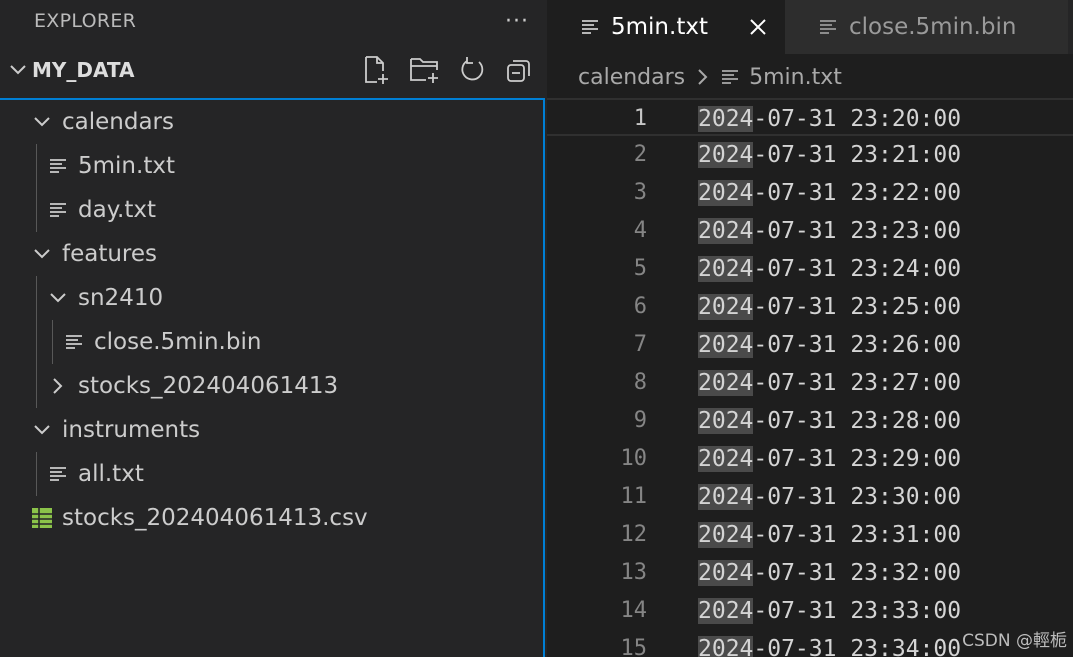 This screenshot has height=657, width=1073. What do you see at coordinates (473, 70) in the screenshot?
I see `refresh-icon` at bounding box center [473, 70].